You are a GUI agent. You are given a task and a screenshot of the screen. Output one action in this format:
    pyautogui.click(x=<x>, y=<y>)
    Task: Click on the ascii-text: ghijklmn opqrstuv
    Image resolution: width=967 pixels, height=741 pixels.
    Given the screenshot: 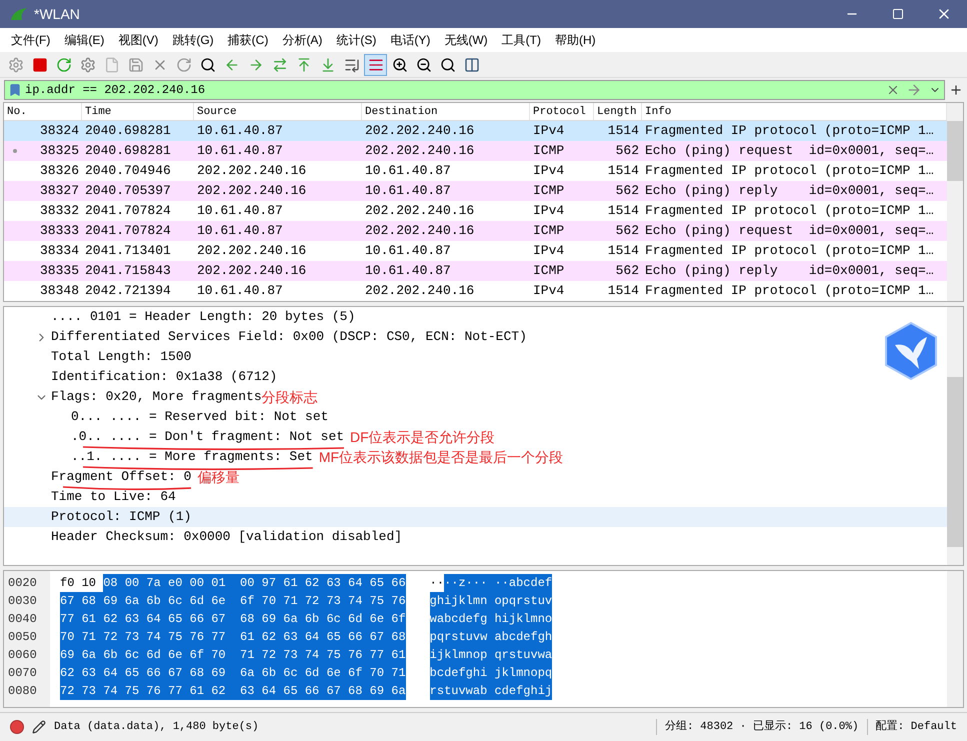 What is the action you would take?
    pyautogui.click(x=491, y=601)
    